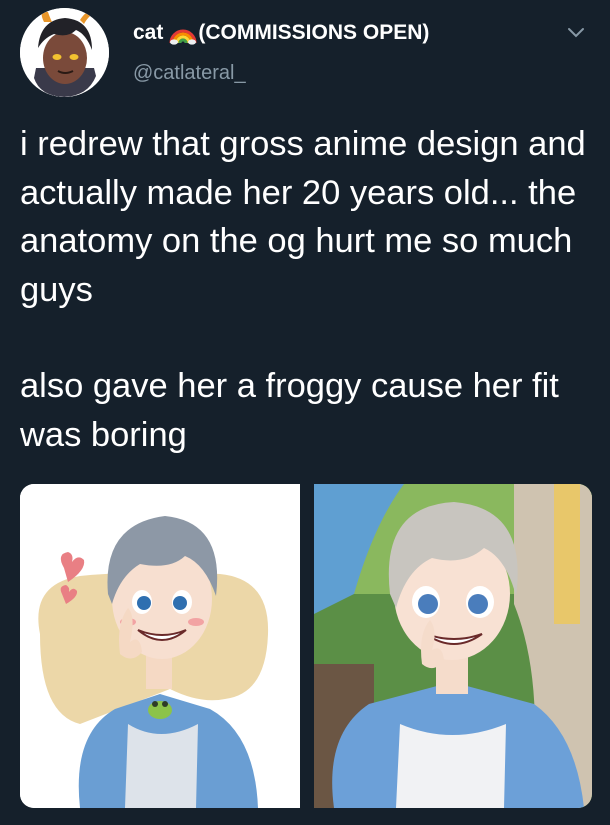 The height and width of the screenshot is (825, 610). Describe the element at coordinates (576, 33) in the screenshot. I see `chevron-down-icon` at that location.